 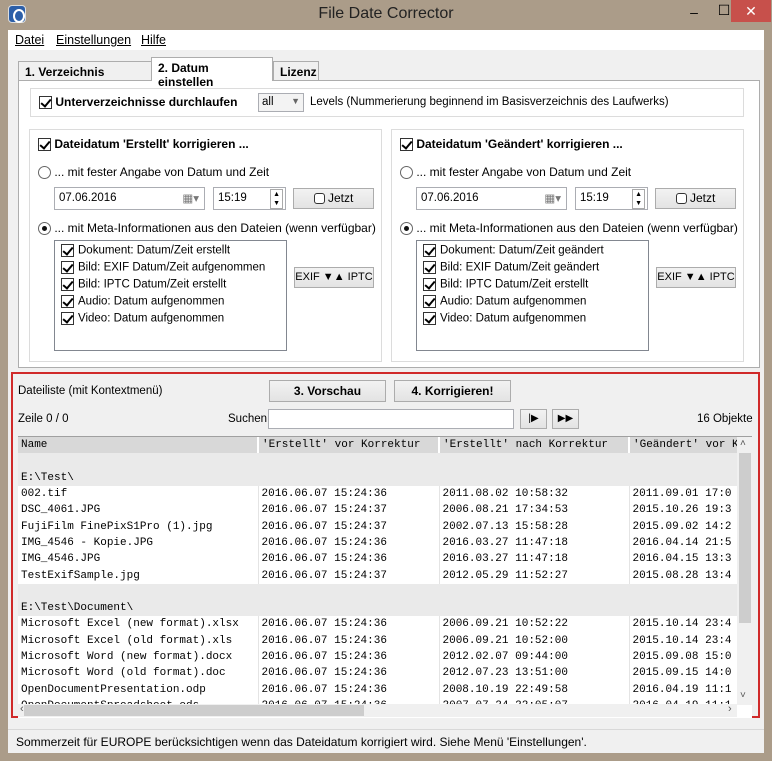 What do you see at coordinates (690, 657) in the screenshot?
I see `table-cell: 2015.09.08 15:0` at bounding box center [690, 657].